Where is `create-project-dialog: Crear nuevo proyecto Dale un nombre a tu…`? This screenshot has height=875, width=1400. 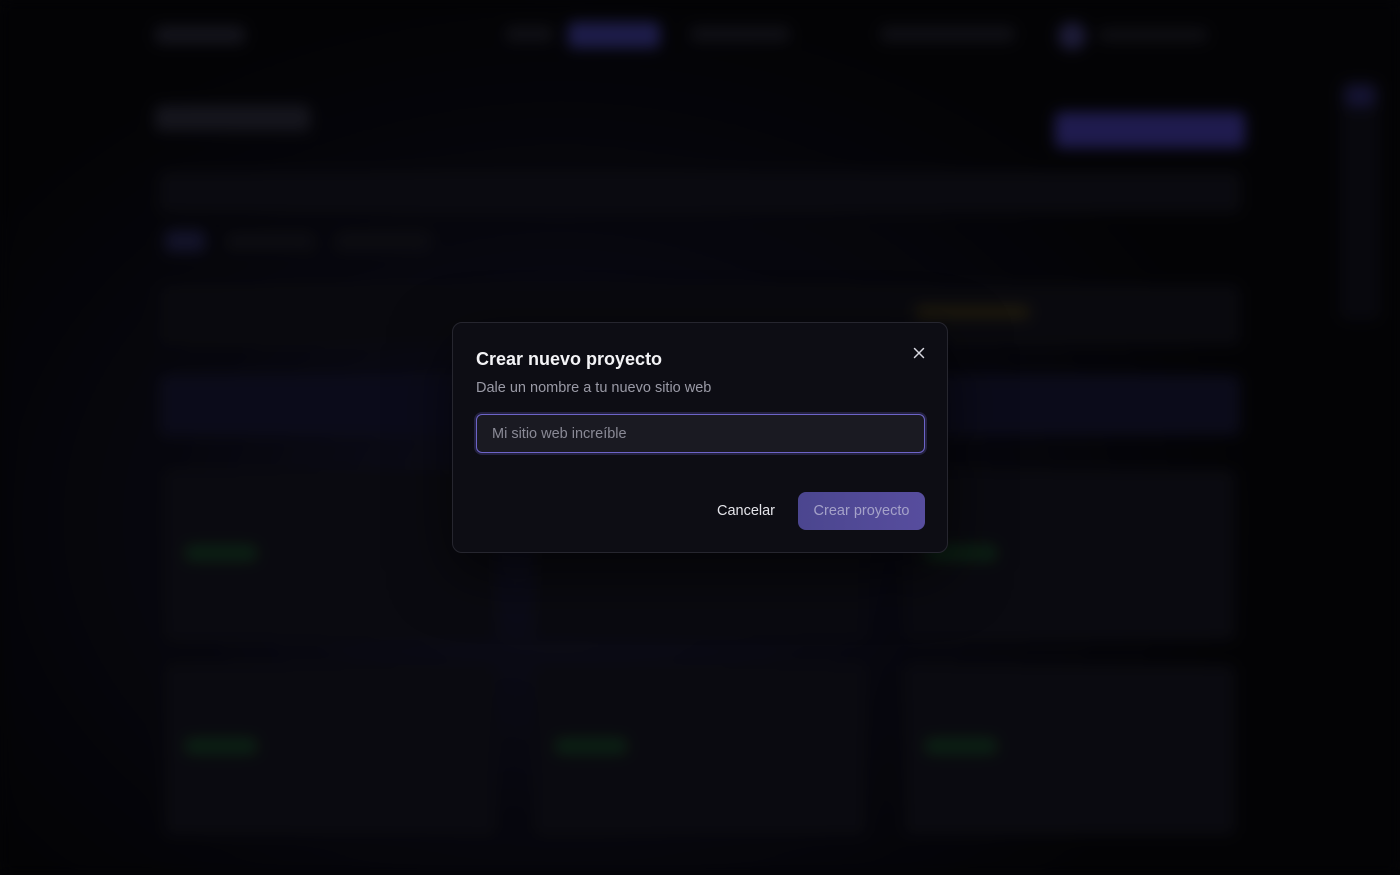
create-project-dialog: Crear nuevo proyecto Dale un nombre a tu… is located at coordinates (700, 437).